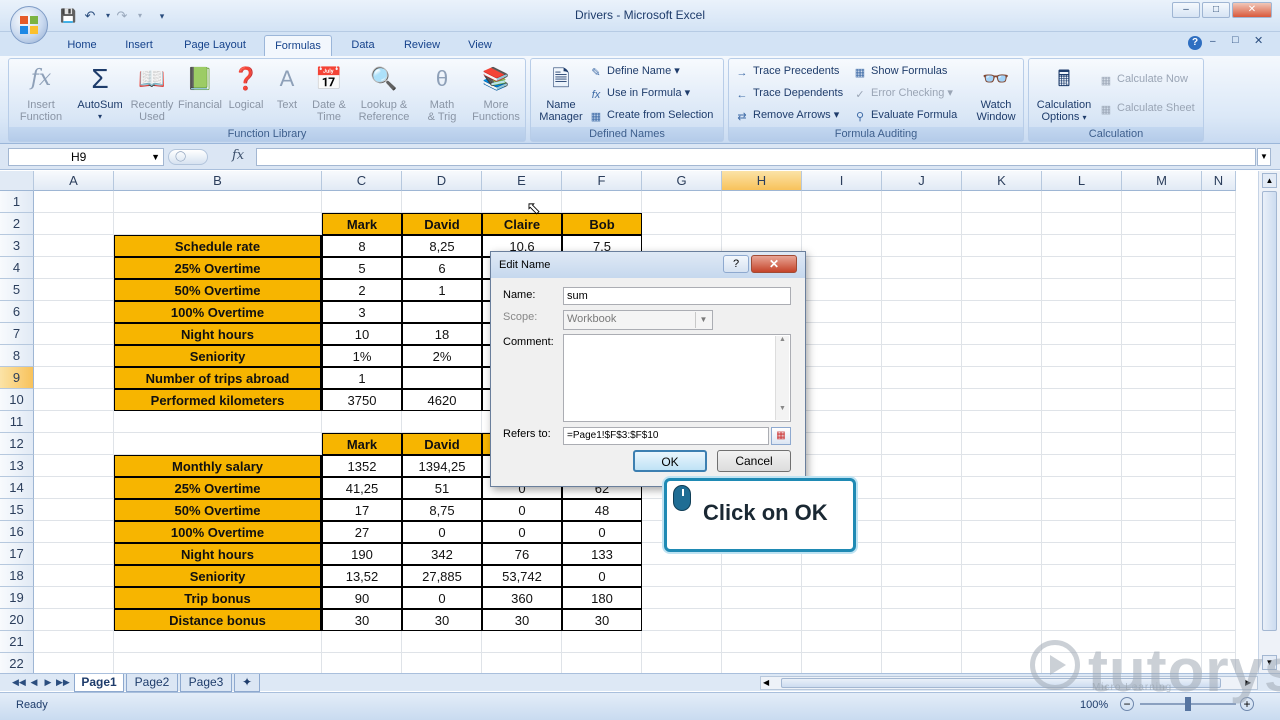 Image resolution: width=1280 pixels, height=720 pixels. Describe the element at coordinates (922, 466) in the screenshot. I see `cell-J13` at that location.